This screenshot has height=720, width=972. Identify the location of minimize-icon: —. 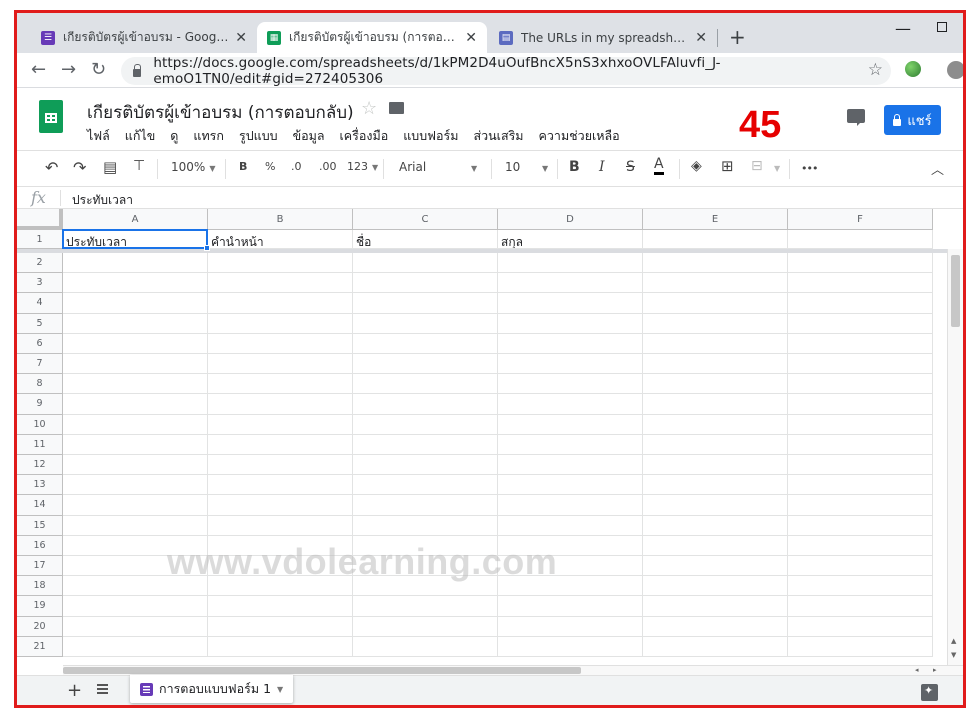
(903, 28).